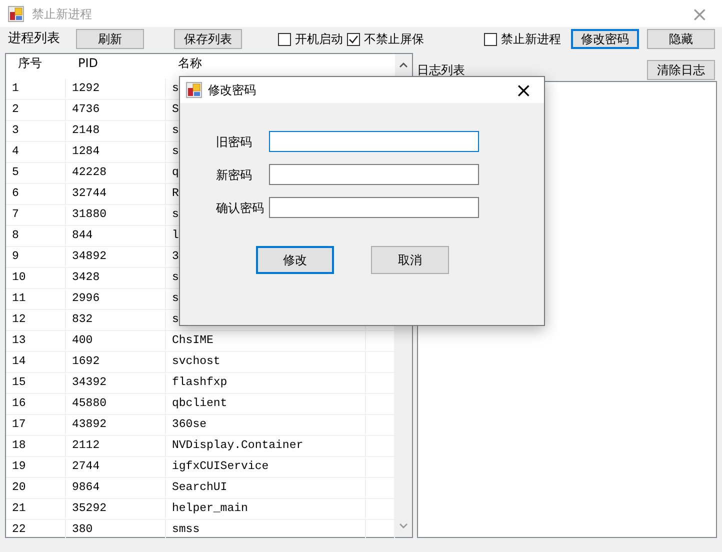  I want to click on table-cell-text: 15, so click(19, 383).